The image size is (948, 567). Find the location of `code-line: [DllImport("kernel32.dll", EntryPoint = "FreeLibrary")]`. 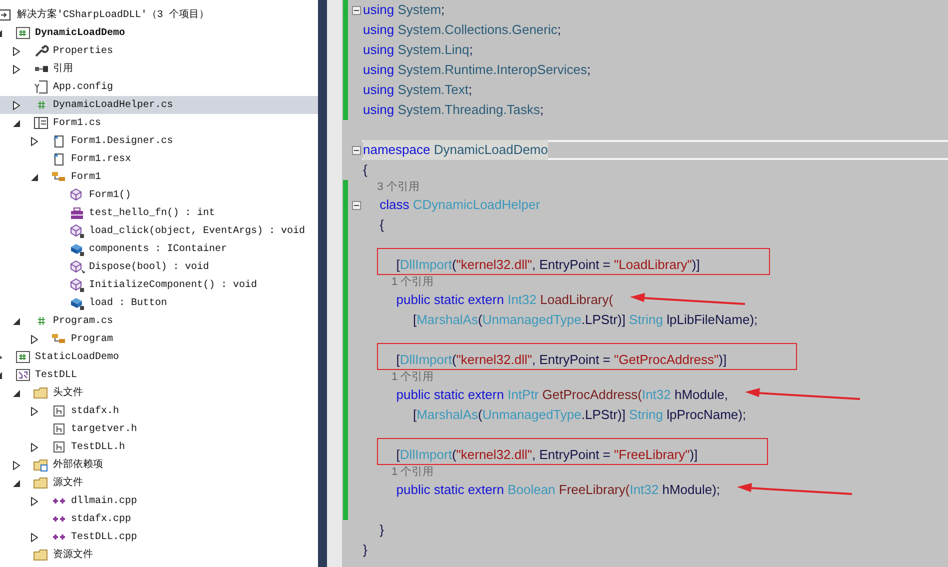

code-line: [DllImport("kernel32.dll", EntryPoint = "FreeLibrary")] is located at coordinates (547, 455).